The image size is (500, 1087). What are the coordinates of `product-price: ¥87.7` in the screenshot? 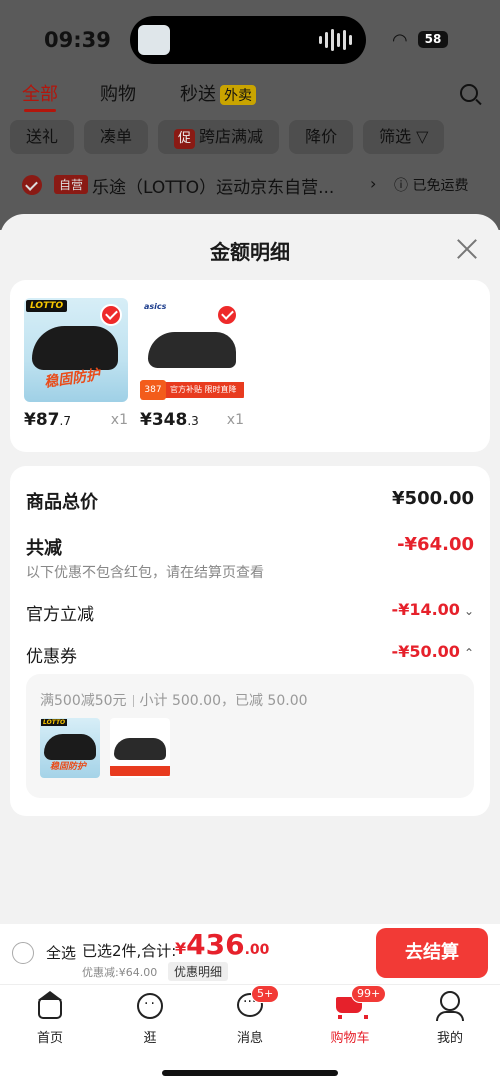 It's located at (47, 420).